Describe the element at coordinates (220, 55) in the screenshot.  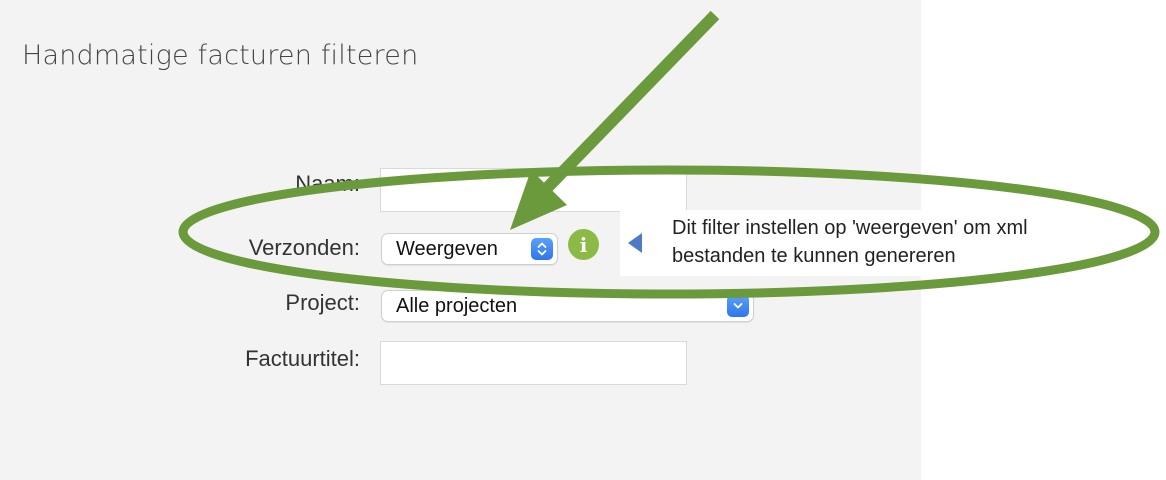
I see `page-title: Handmatige facturen filteren` at that location.